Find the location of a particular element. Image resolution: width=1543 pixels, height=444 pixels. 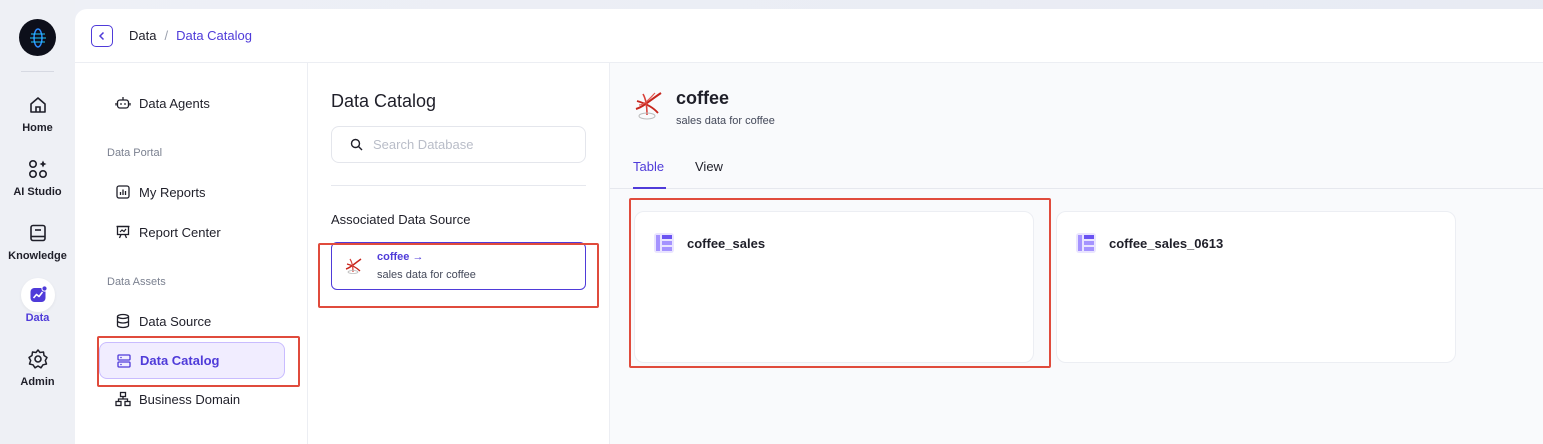

breadcrumb-root: Data is located at coordinates (142, 35).